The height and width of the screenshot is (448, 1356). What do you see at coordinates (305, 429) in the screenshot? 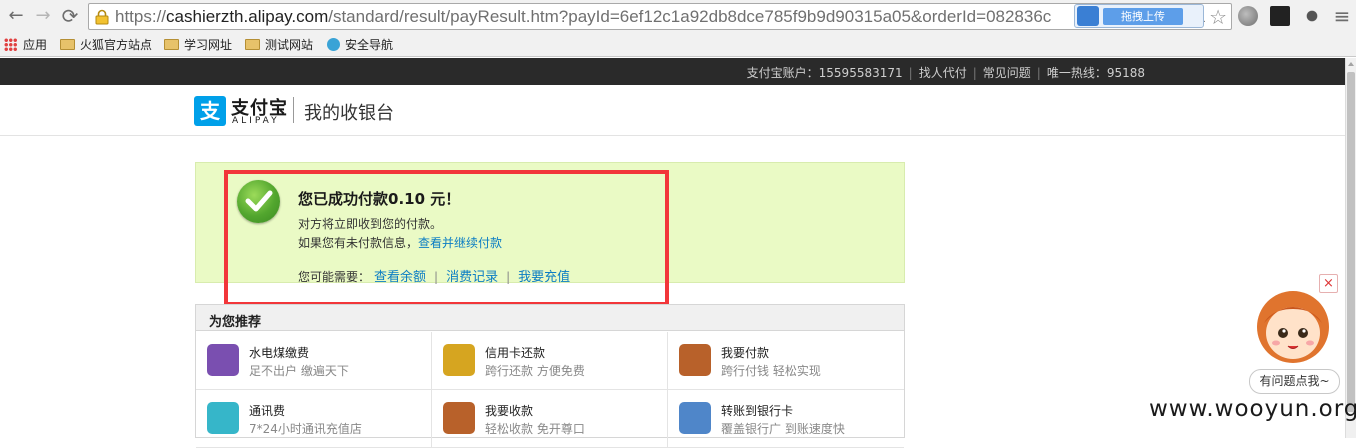
I see `service-subtitle: 7*24小时通讯充值店` at bounding box center [305, 429].